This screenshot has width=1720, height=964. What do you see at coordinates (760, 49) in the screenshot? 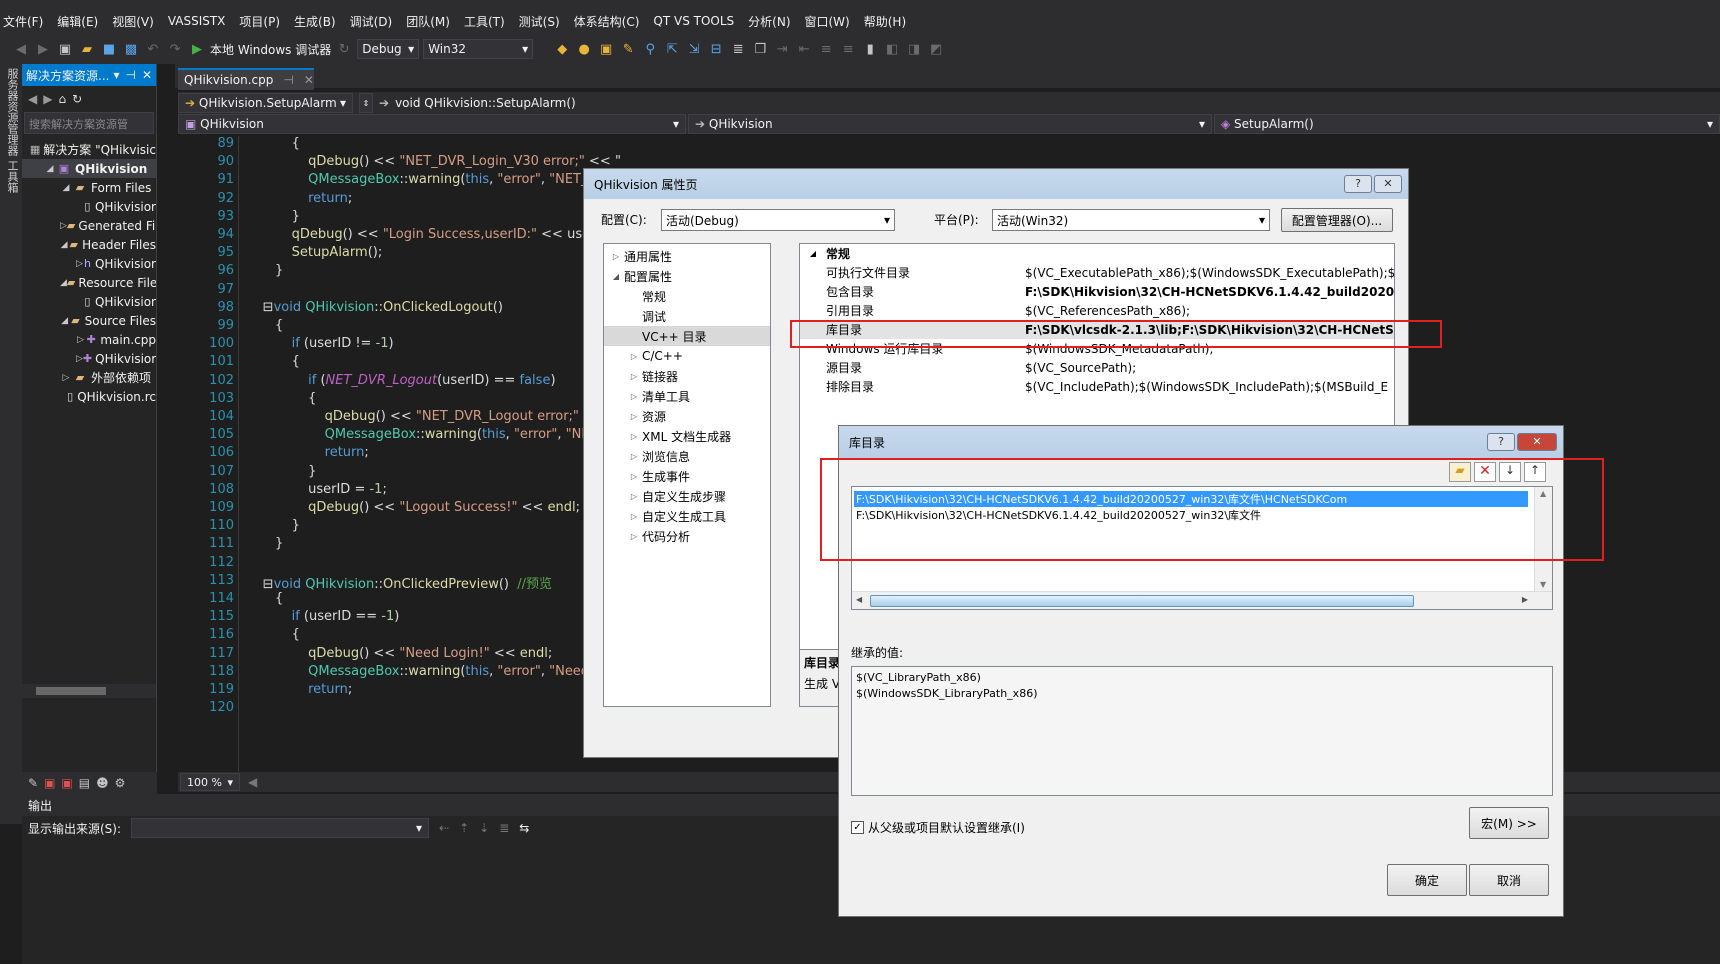
I see `copy-icon: ❐` at bounding box center [760, 49].